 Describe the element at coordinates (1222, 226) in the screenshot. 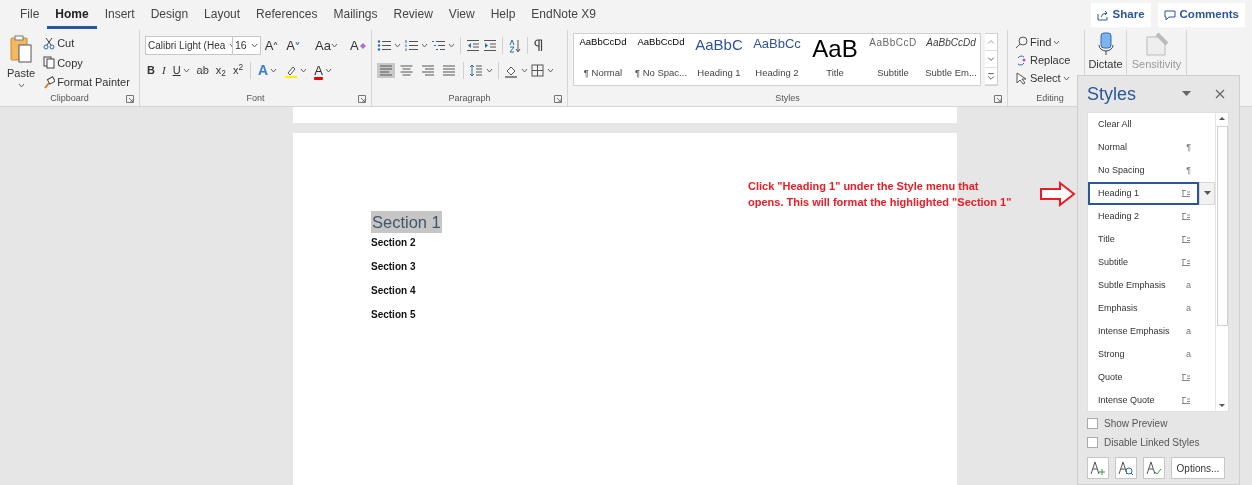

I see `scrollbar-thumb` at that location.